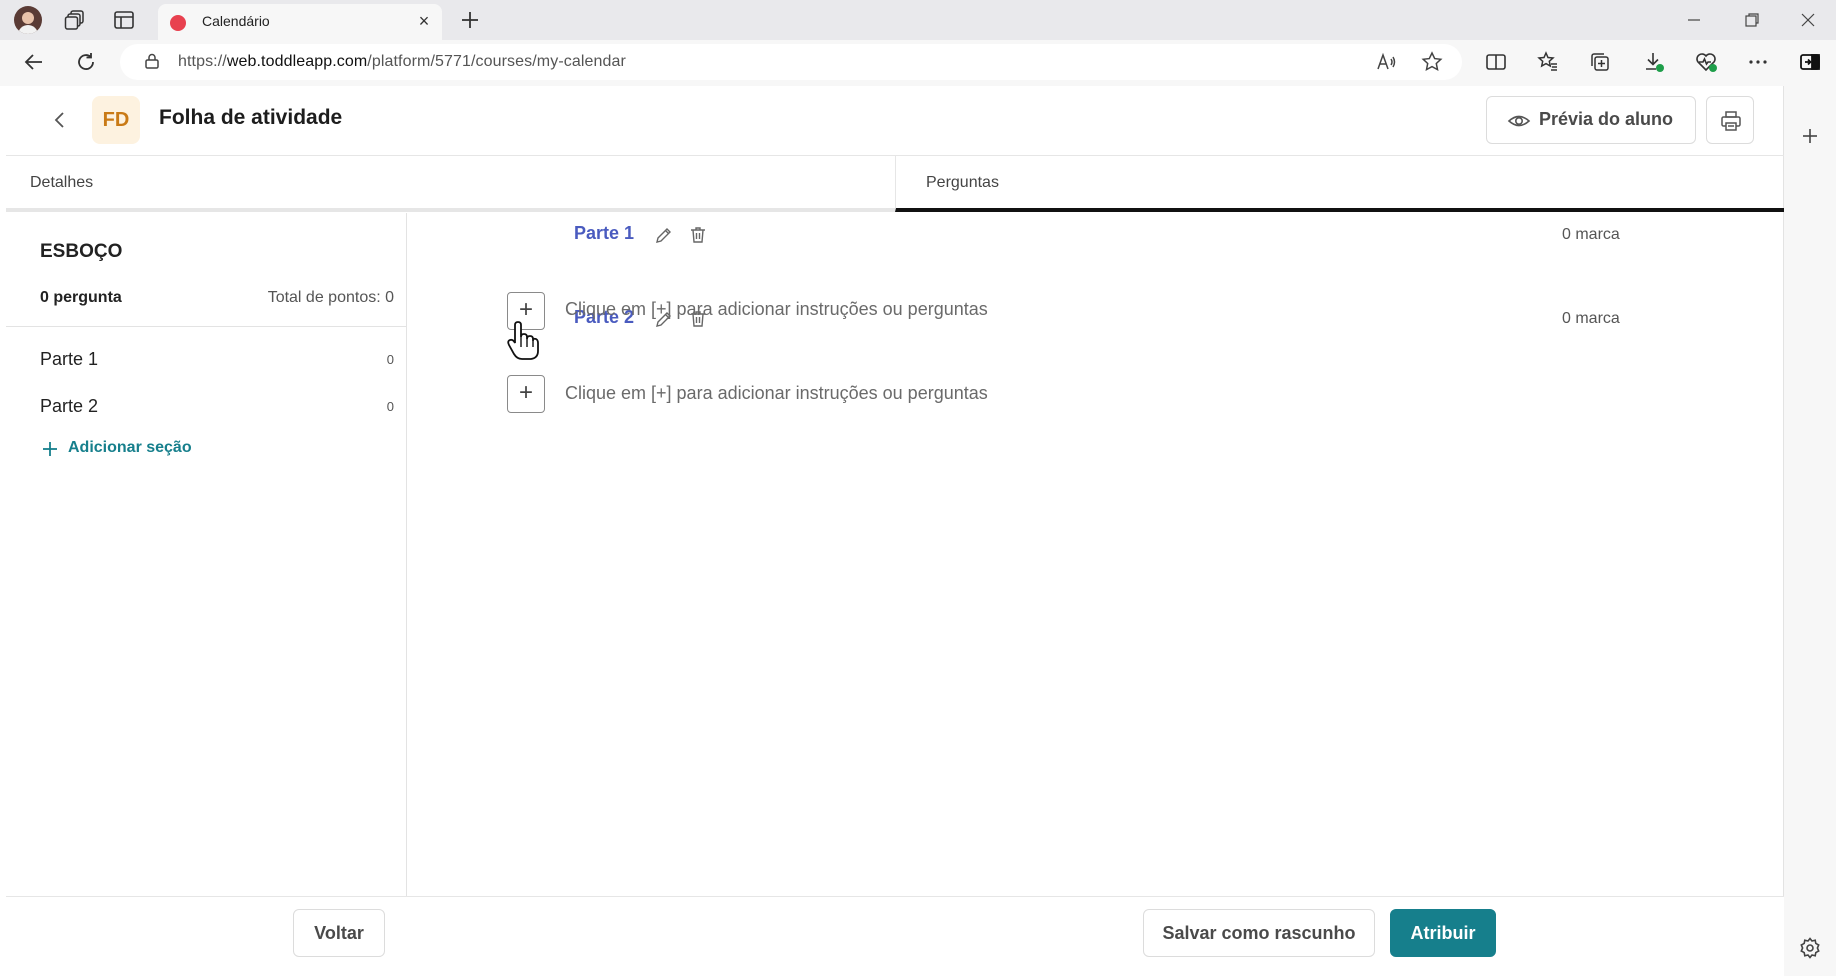 The image size is (1836, 976). I want to click on collections-icon, so click(1600, 62).